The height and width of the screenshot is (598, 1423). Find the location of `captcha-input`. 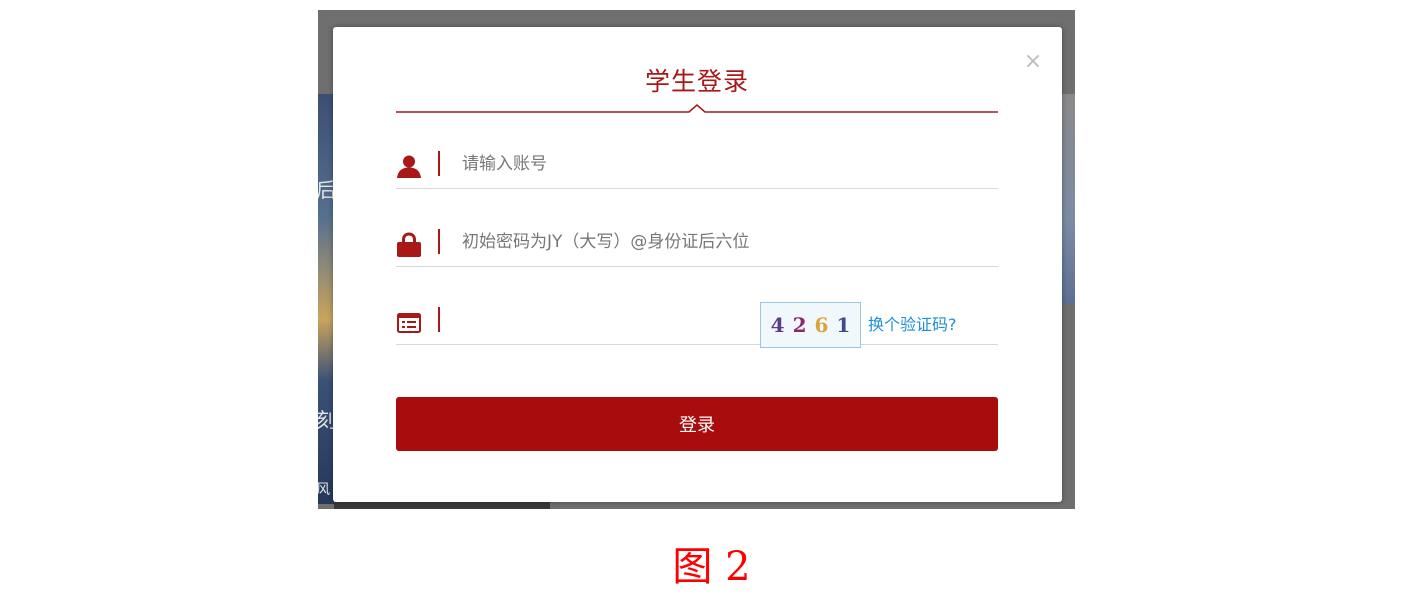

captcha-input is located at coordinates (607, 320).